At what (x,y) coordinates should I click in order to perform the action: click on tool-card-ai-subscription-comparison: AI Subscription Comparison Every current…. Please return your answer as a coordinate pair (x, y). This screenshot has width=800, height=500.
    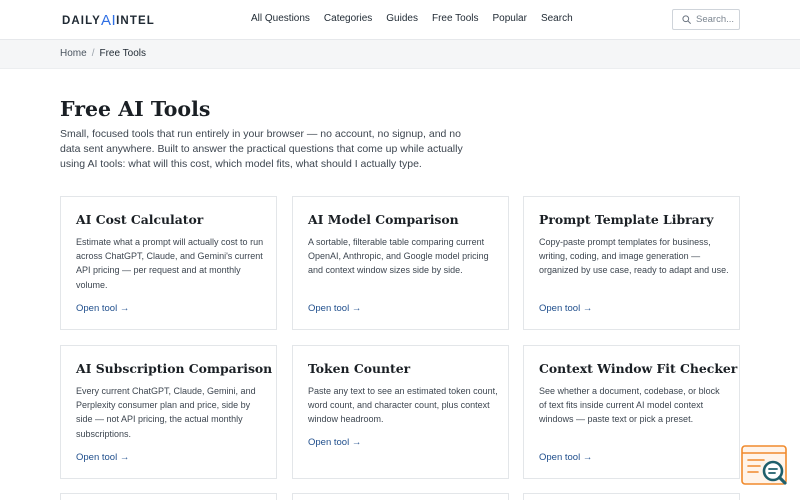
    Looking at the image, I should click on (168, 412).